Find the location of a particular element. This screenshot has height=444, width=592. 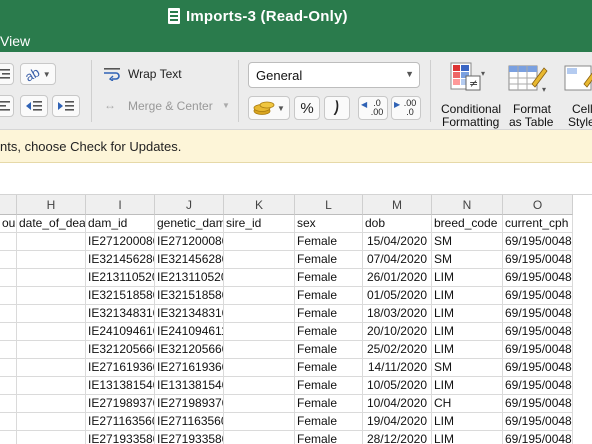

table-cell: 19/04/2020 is located at coordinates (397, 422).